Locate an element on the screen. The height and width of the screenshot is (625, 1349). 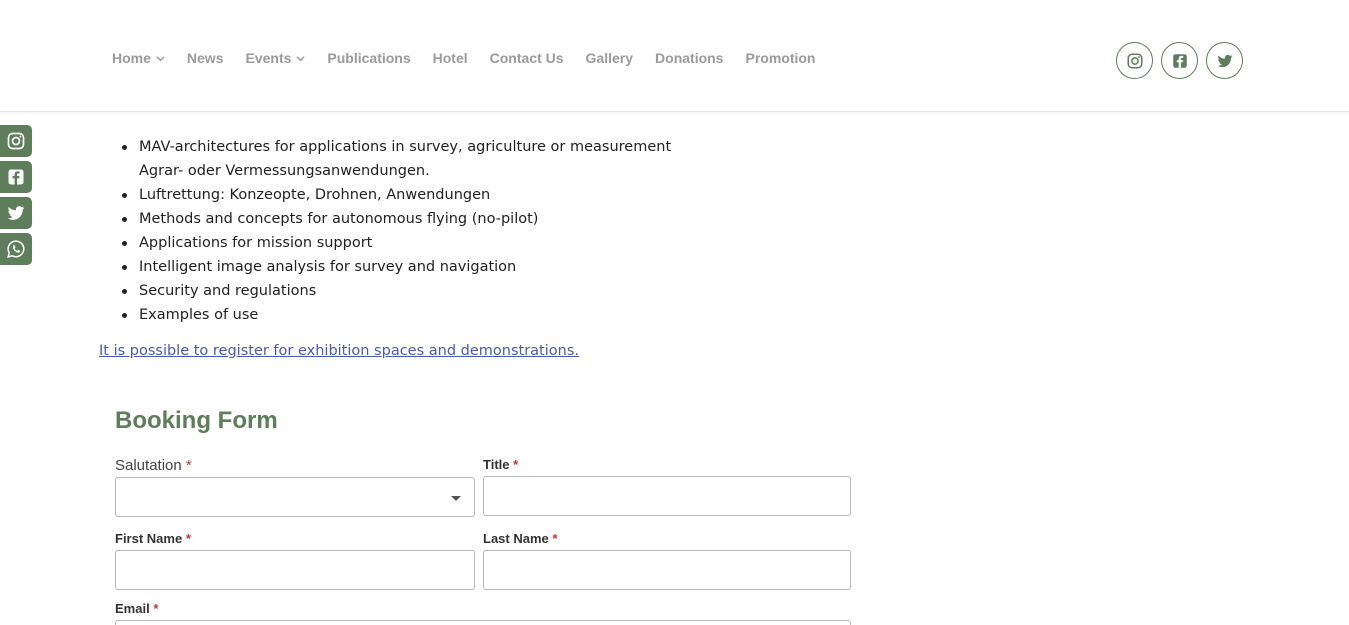
nav-item-label: Gallery is located at coordinates (609, 58).